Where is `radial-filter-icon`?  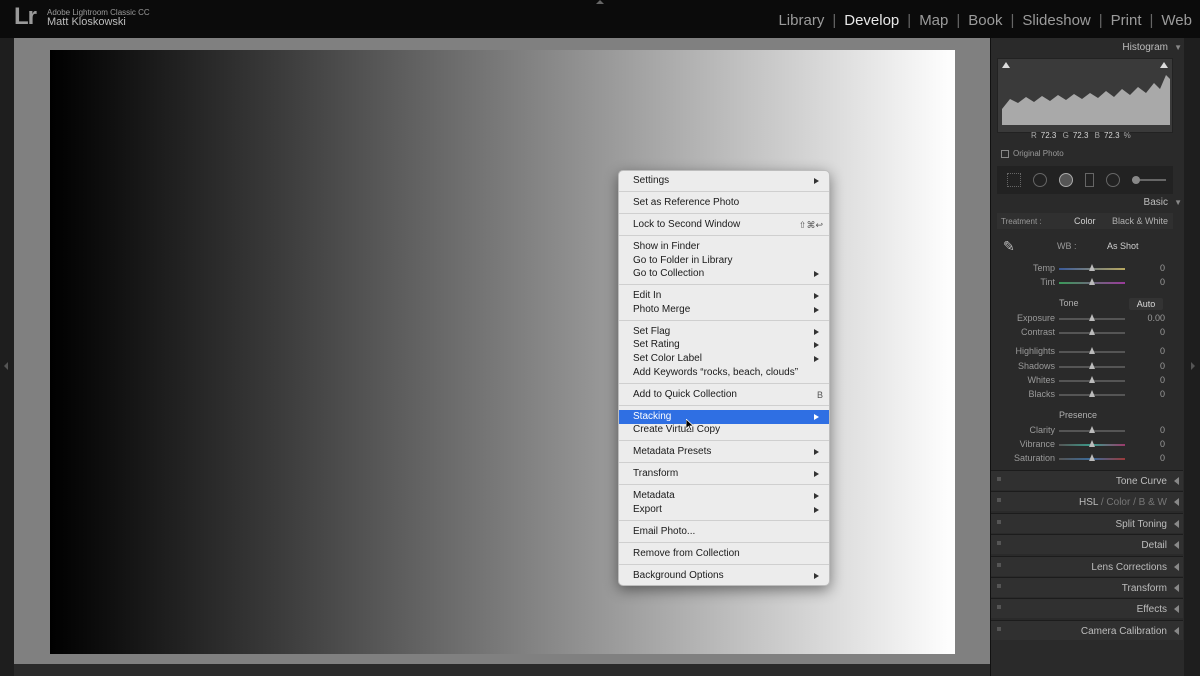
radial-filter-icon is located at coordinates (1113, 180).